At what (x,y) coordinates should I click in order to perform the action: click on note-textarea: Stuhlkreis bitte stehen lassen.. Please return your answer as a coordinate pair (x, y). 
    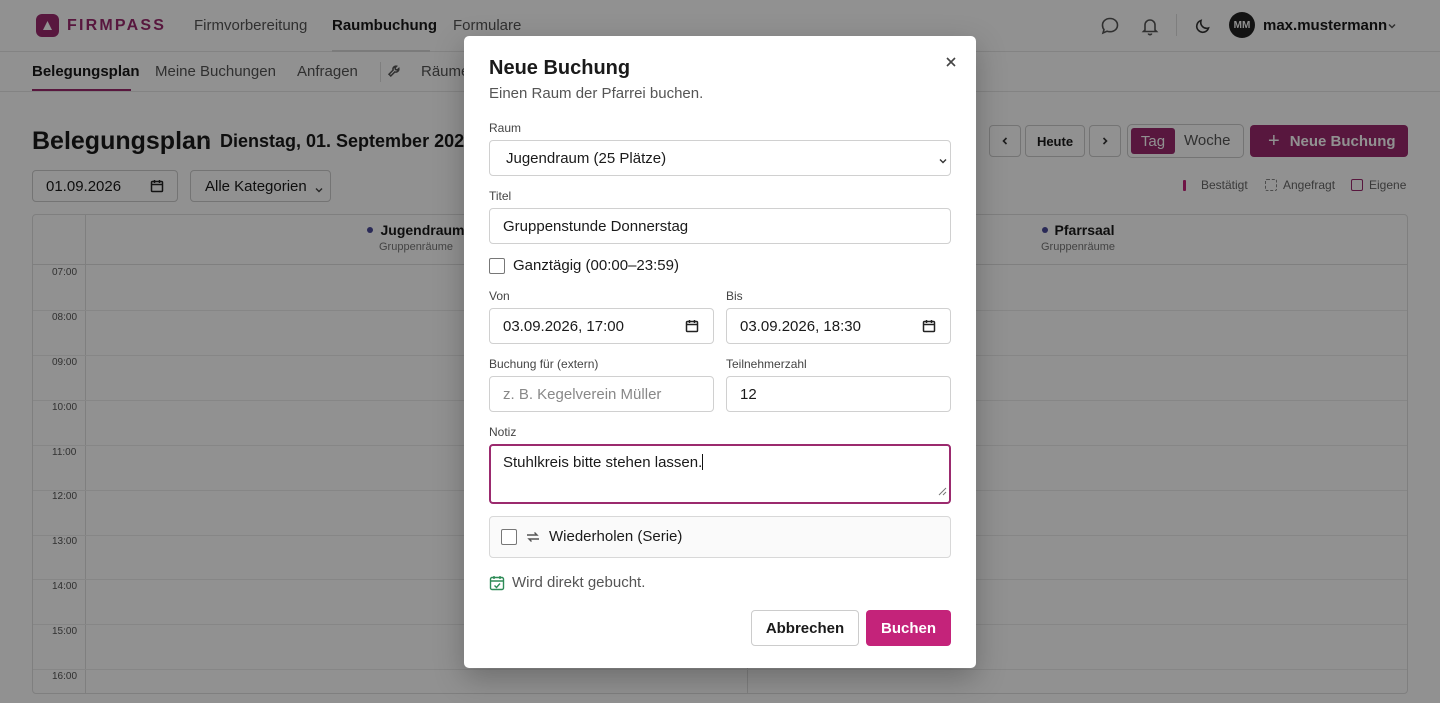
    Looking at the image, I should click on (720, 474).